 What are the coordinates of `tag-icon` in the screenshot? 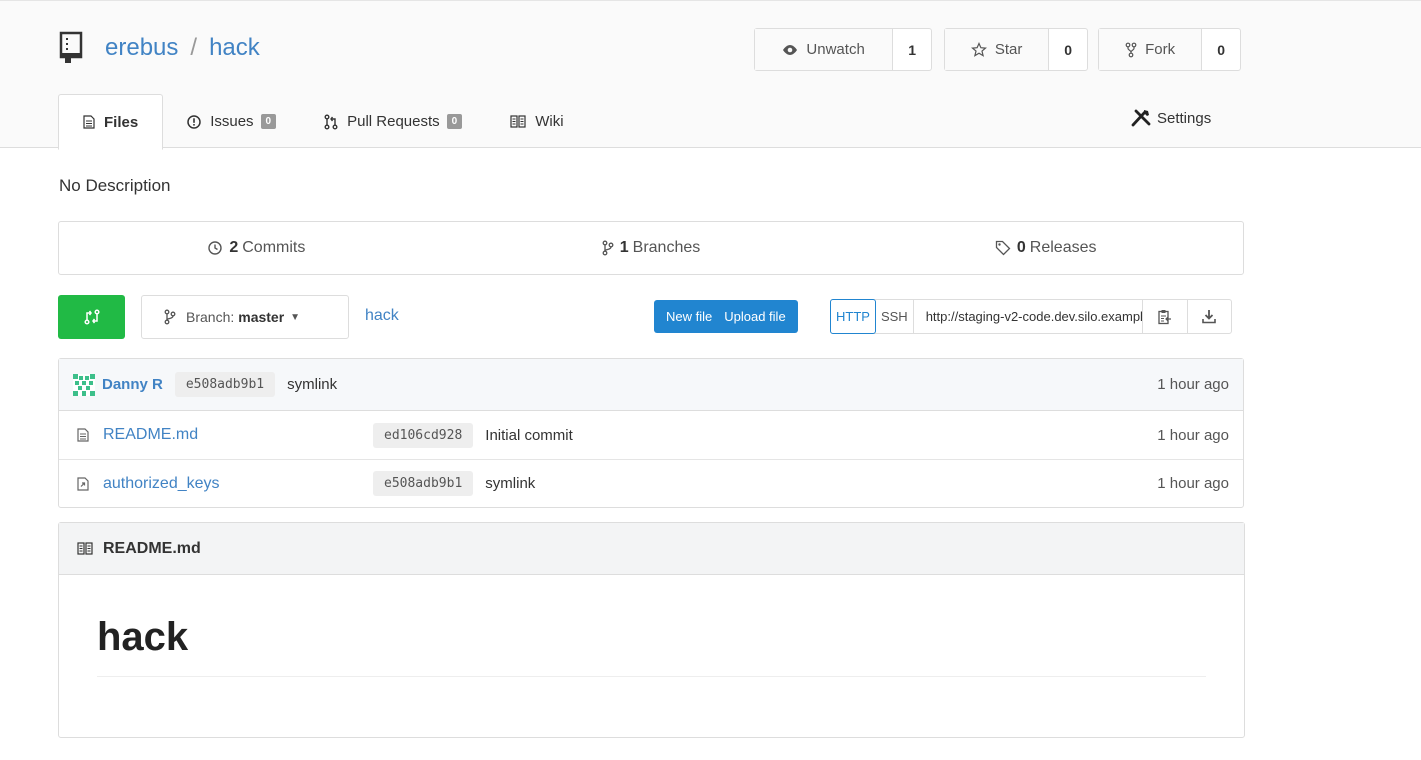 It's located at (1003, 248).